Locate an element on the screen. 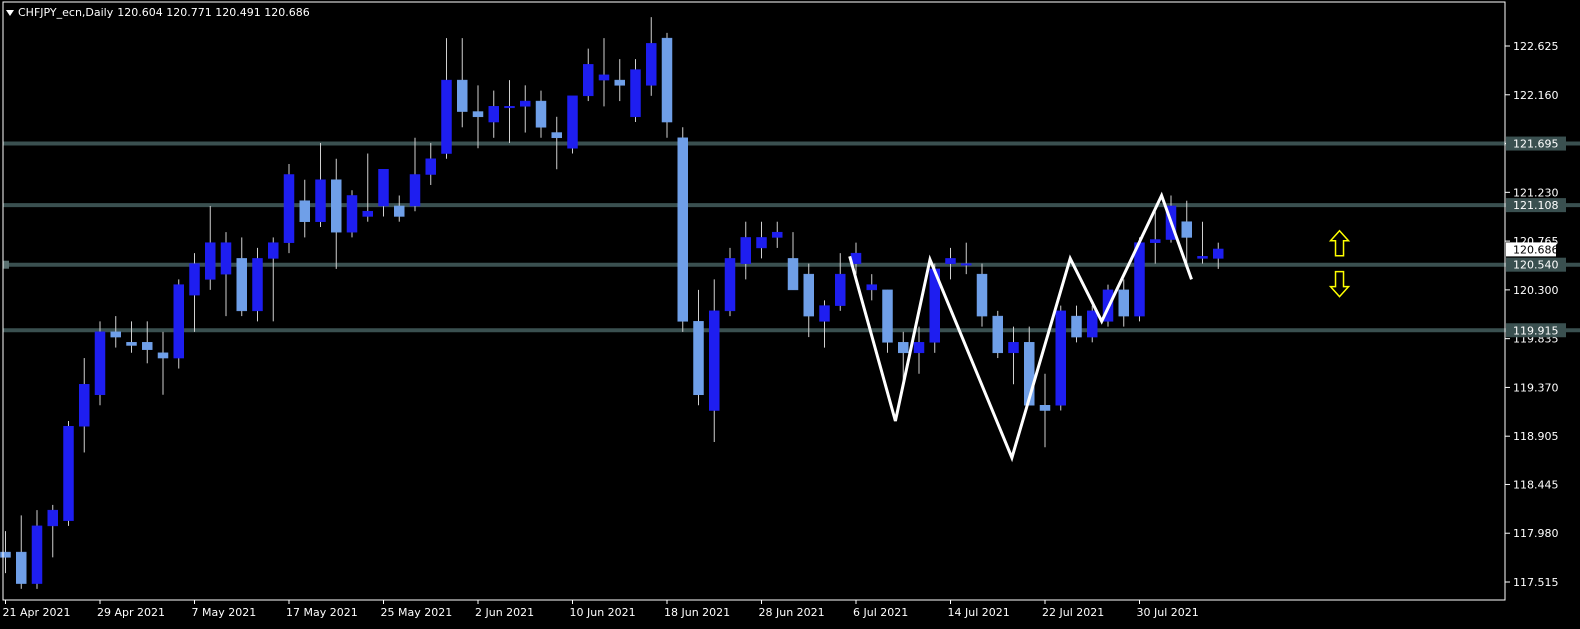 This screenshot has width=1580, height=629. price-tick-label: 121.230 is located at coordinates (1536, 192).